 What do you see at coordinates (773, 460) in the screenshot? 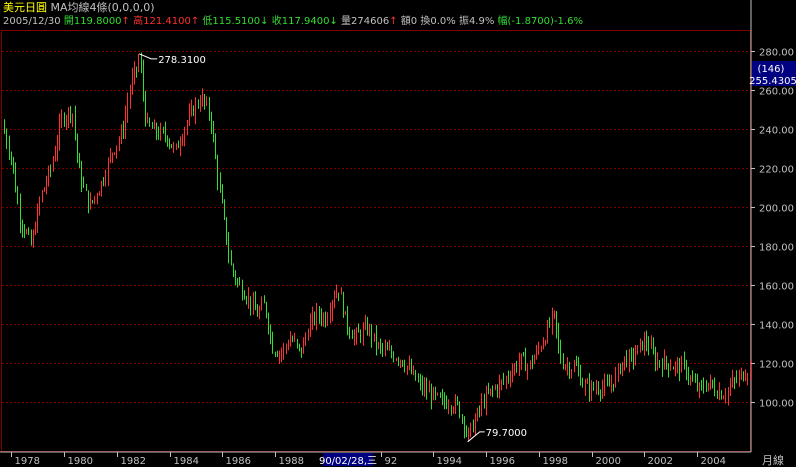
I see `period-label: 月線` at bounding box center [773, 460].